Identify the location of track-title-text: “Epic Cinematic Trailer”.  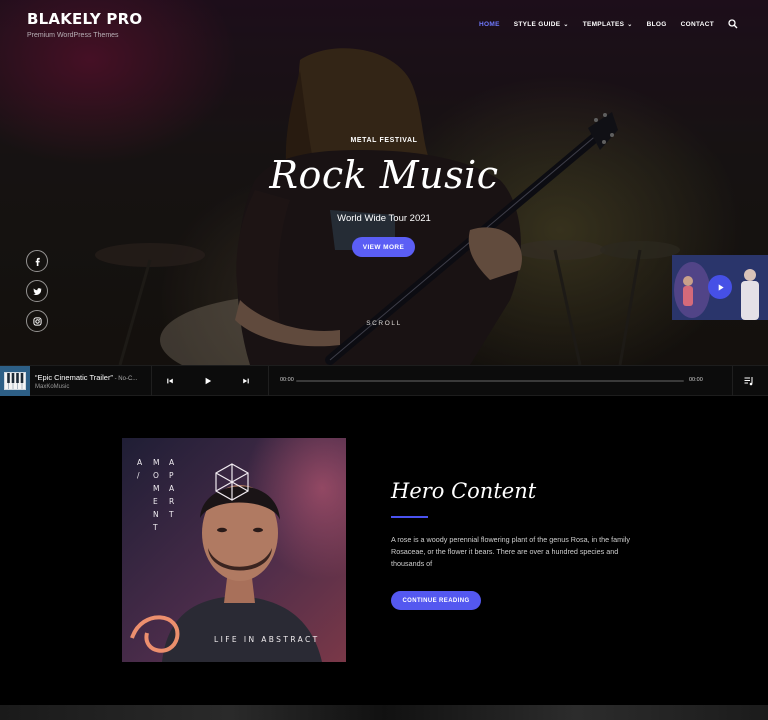
(74, 377).